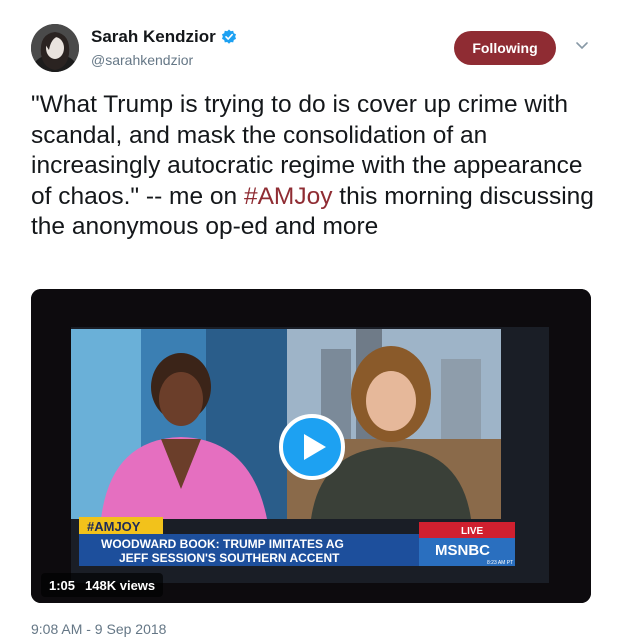 The height and width of the screenshot is (640, 623). What do you see at coordinates (288, 196) in the screenshot?
I see `hashtag-link: #AMJoy` at bounding box center [288, 196].